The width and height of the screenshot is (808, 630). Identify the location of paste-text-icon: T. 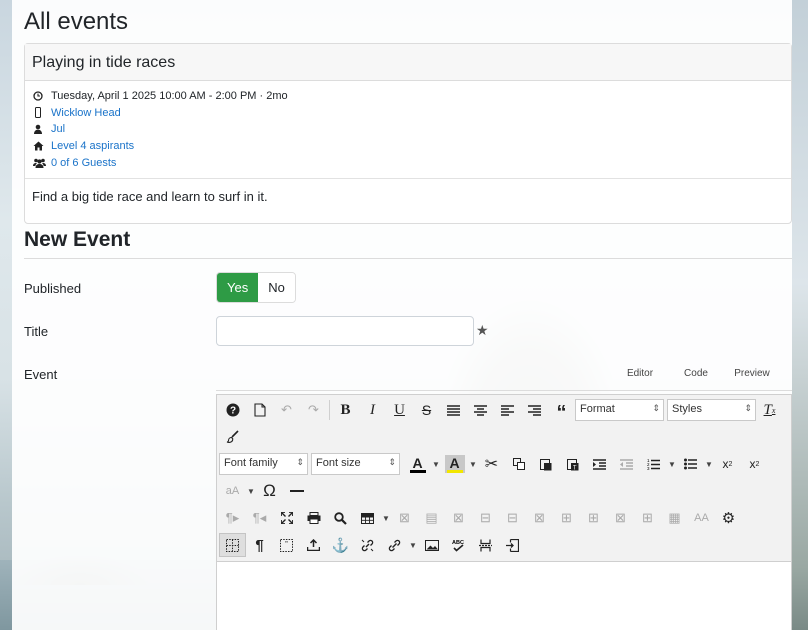
(572, 464).